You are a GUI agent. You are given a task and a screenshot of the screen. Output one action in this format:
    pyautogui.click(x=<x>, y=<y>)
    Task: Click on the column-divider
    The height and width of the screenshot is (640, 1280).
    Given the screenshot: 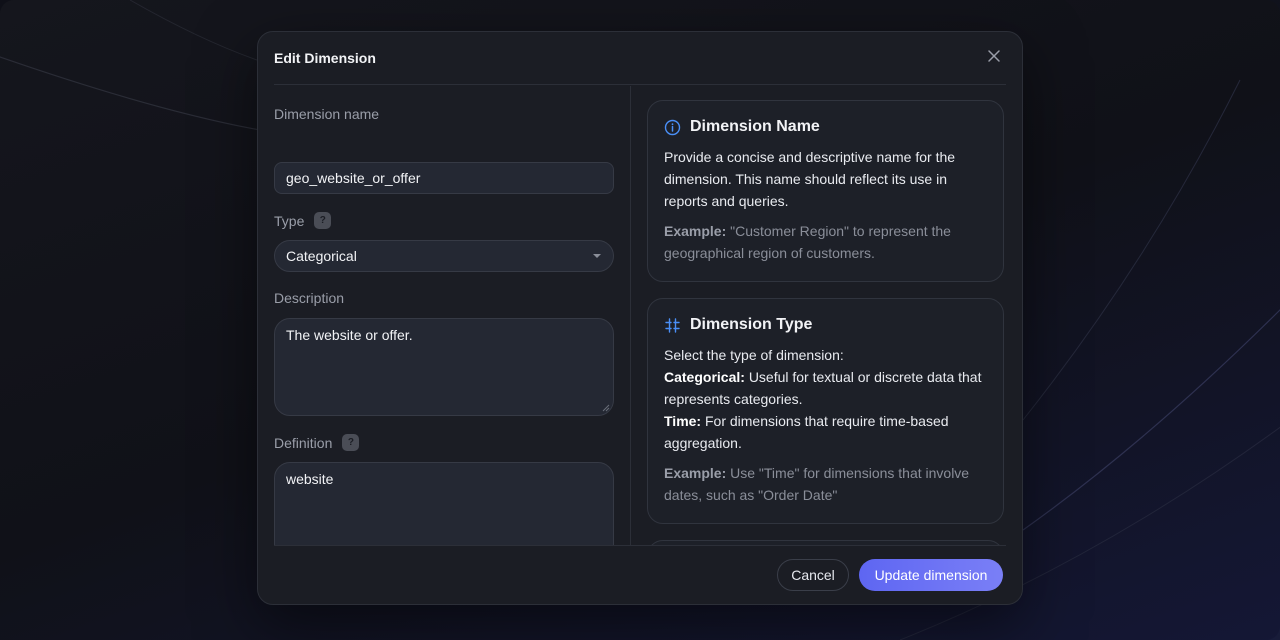 What is the action you would take?
    pyautogui.click(x=630, y=315)
    